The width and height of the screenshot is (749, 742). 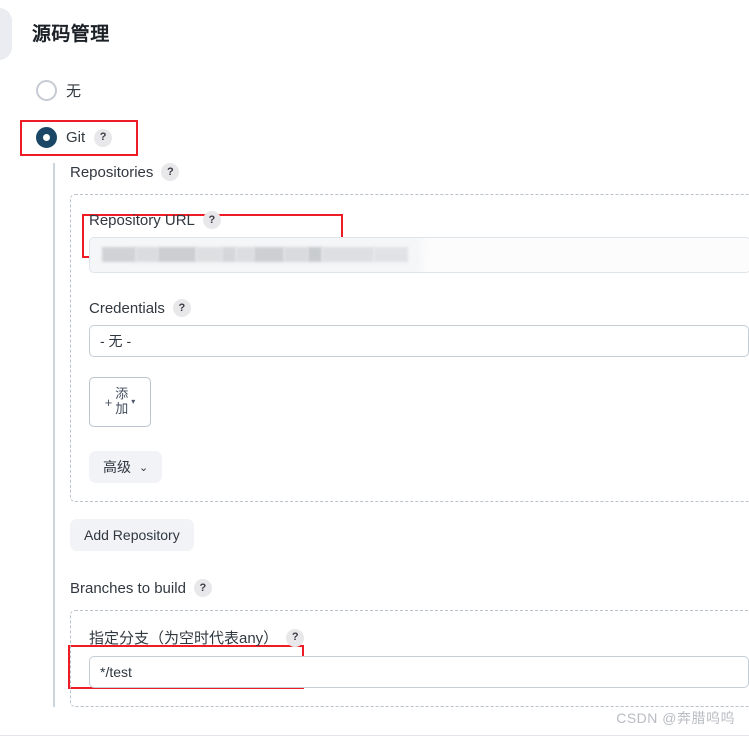 I want to click on add-label-line2: 加, so click(x=122, y=408).